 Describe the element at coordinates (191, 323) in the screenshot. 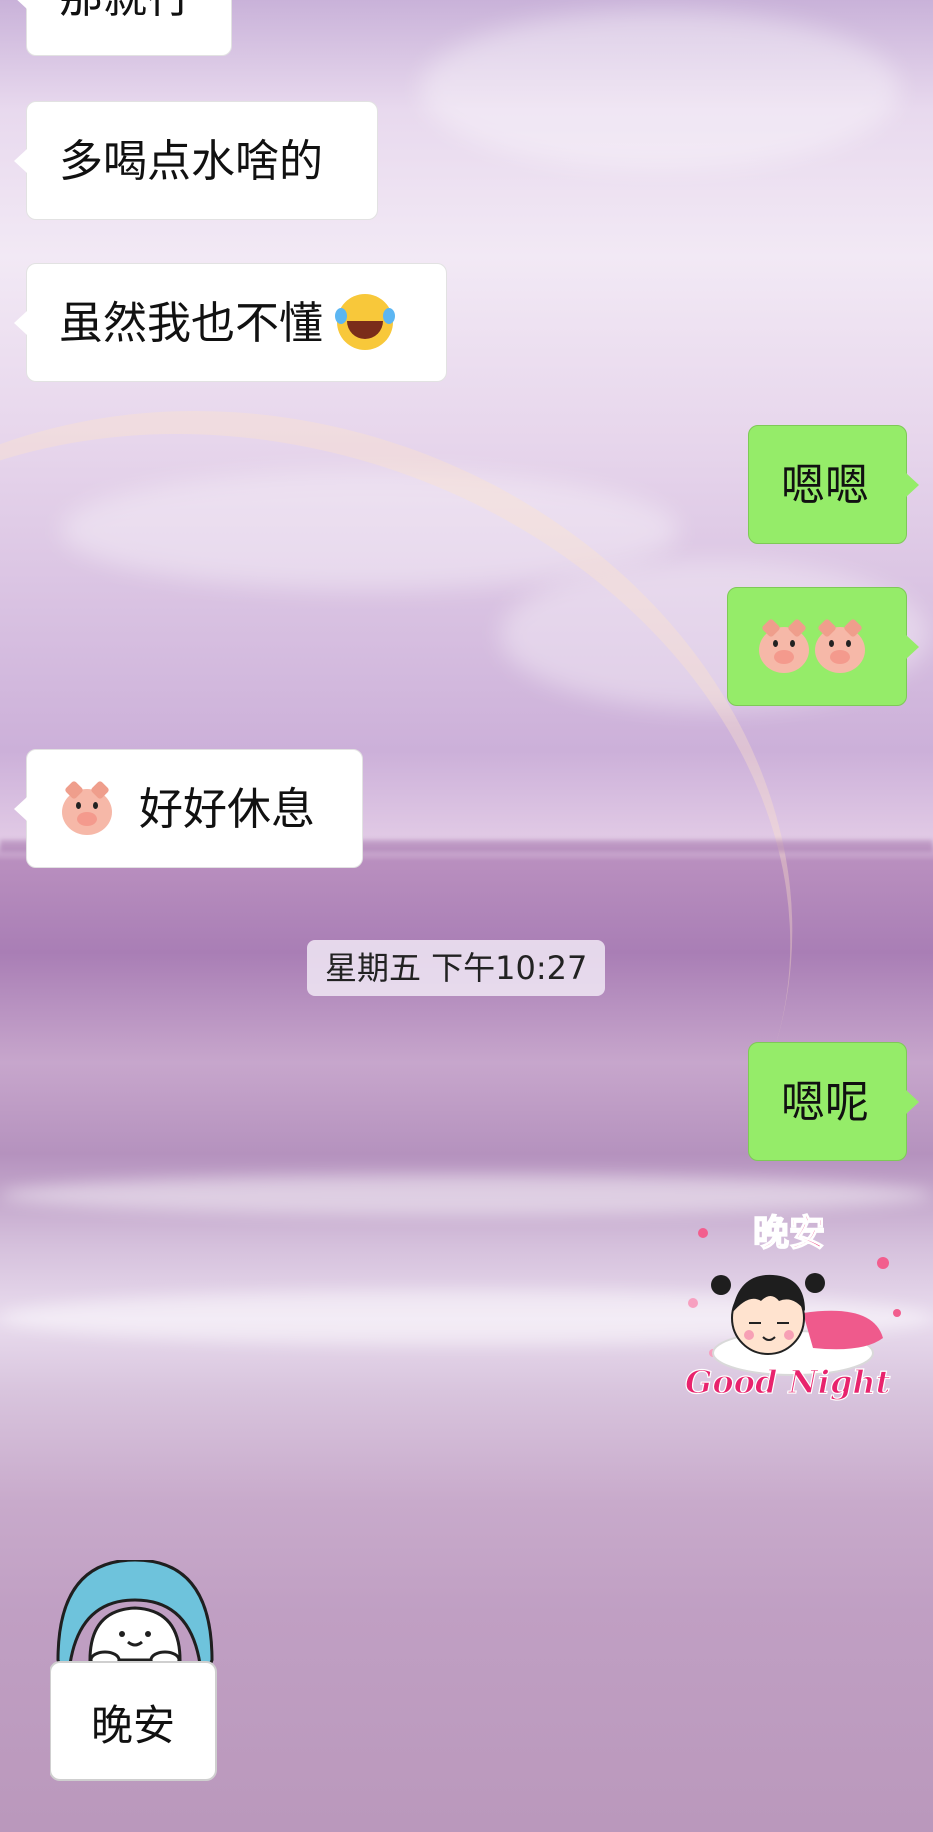

I see `message-text: 虽然我也不懂` at that location.